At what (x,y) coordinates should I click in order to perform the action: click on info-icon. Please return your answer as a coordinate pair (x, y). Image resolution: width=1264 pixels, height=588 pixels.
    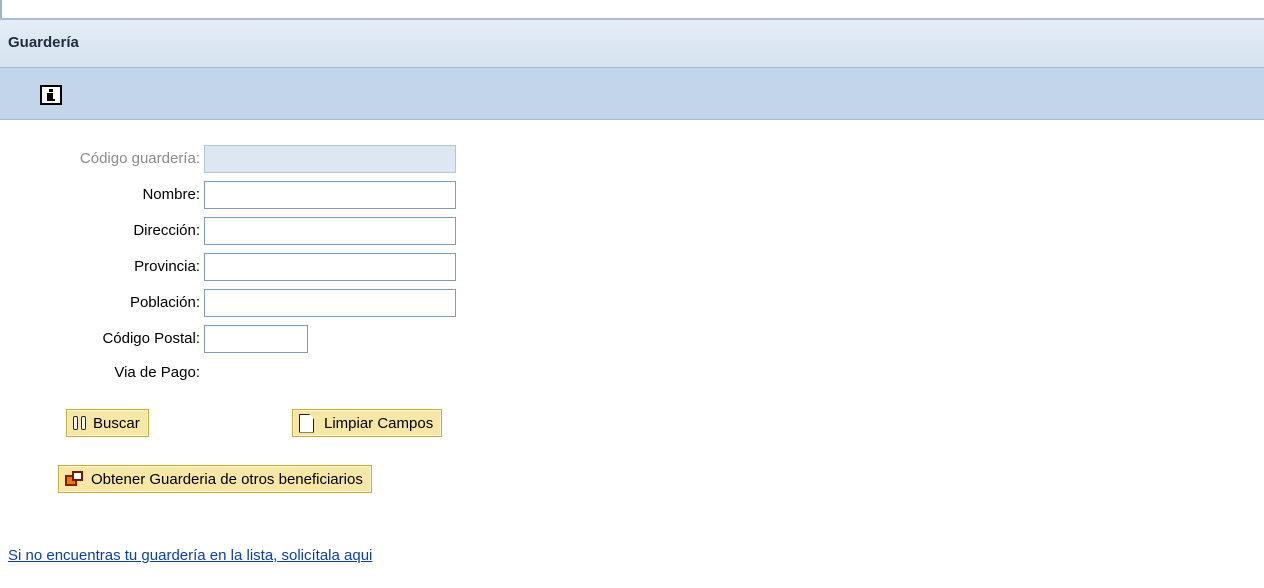
    Looking at the image, I should click on (51, 95).